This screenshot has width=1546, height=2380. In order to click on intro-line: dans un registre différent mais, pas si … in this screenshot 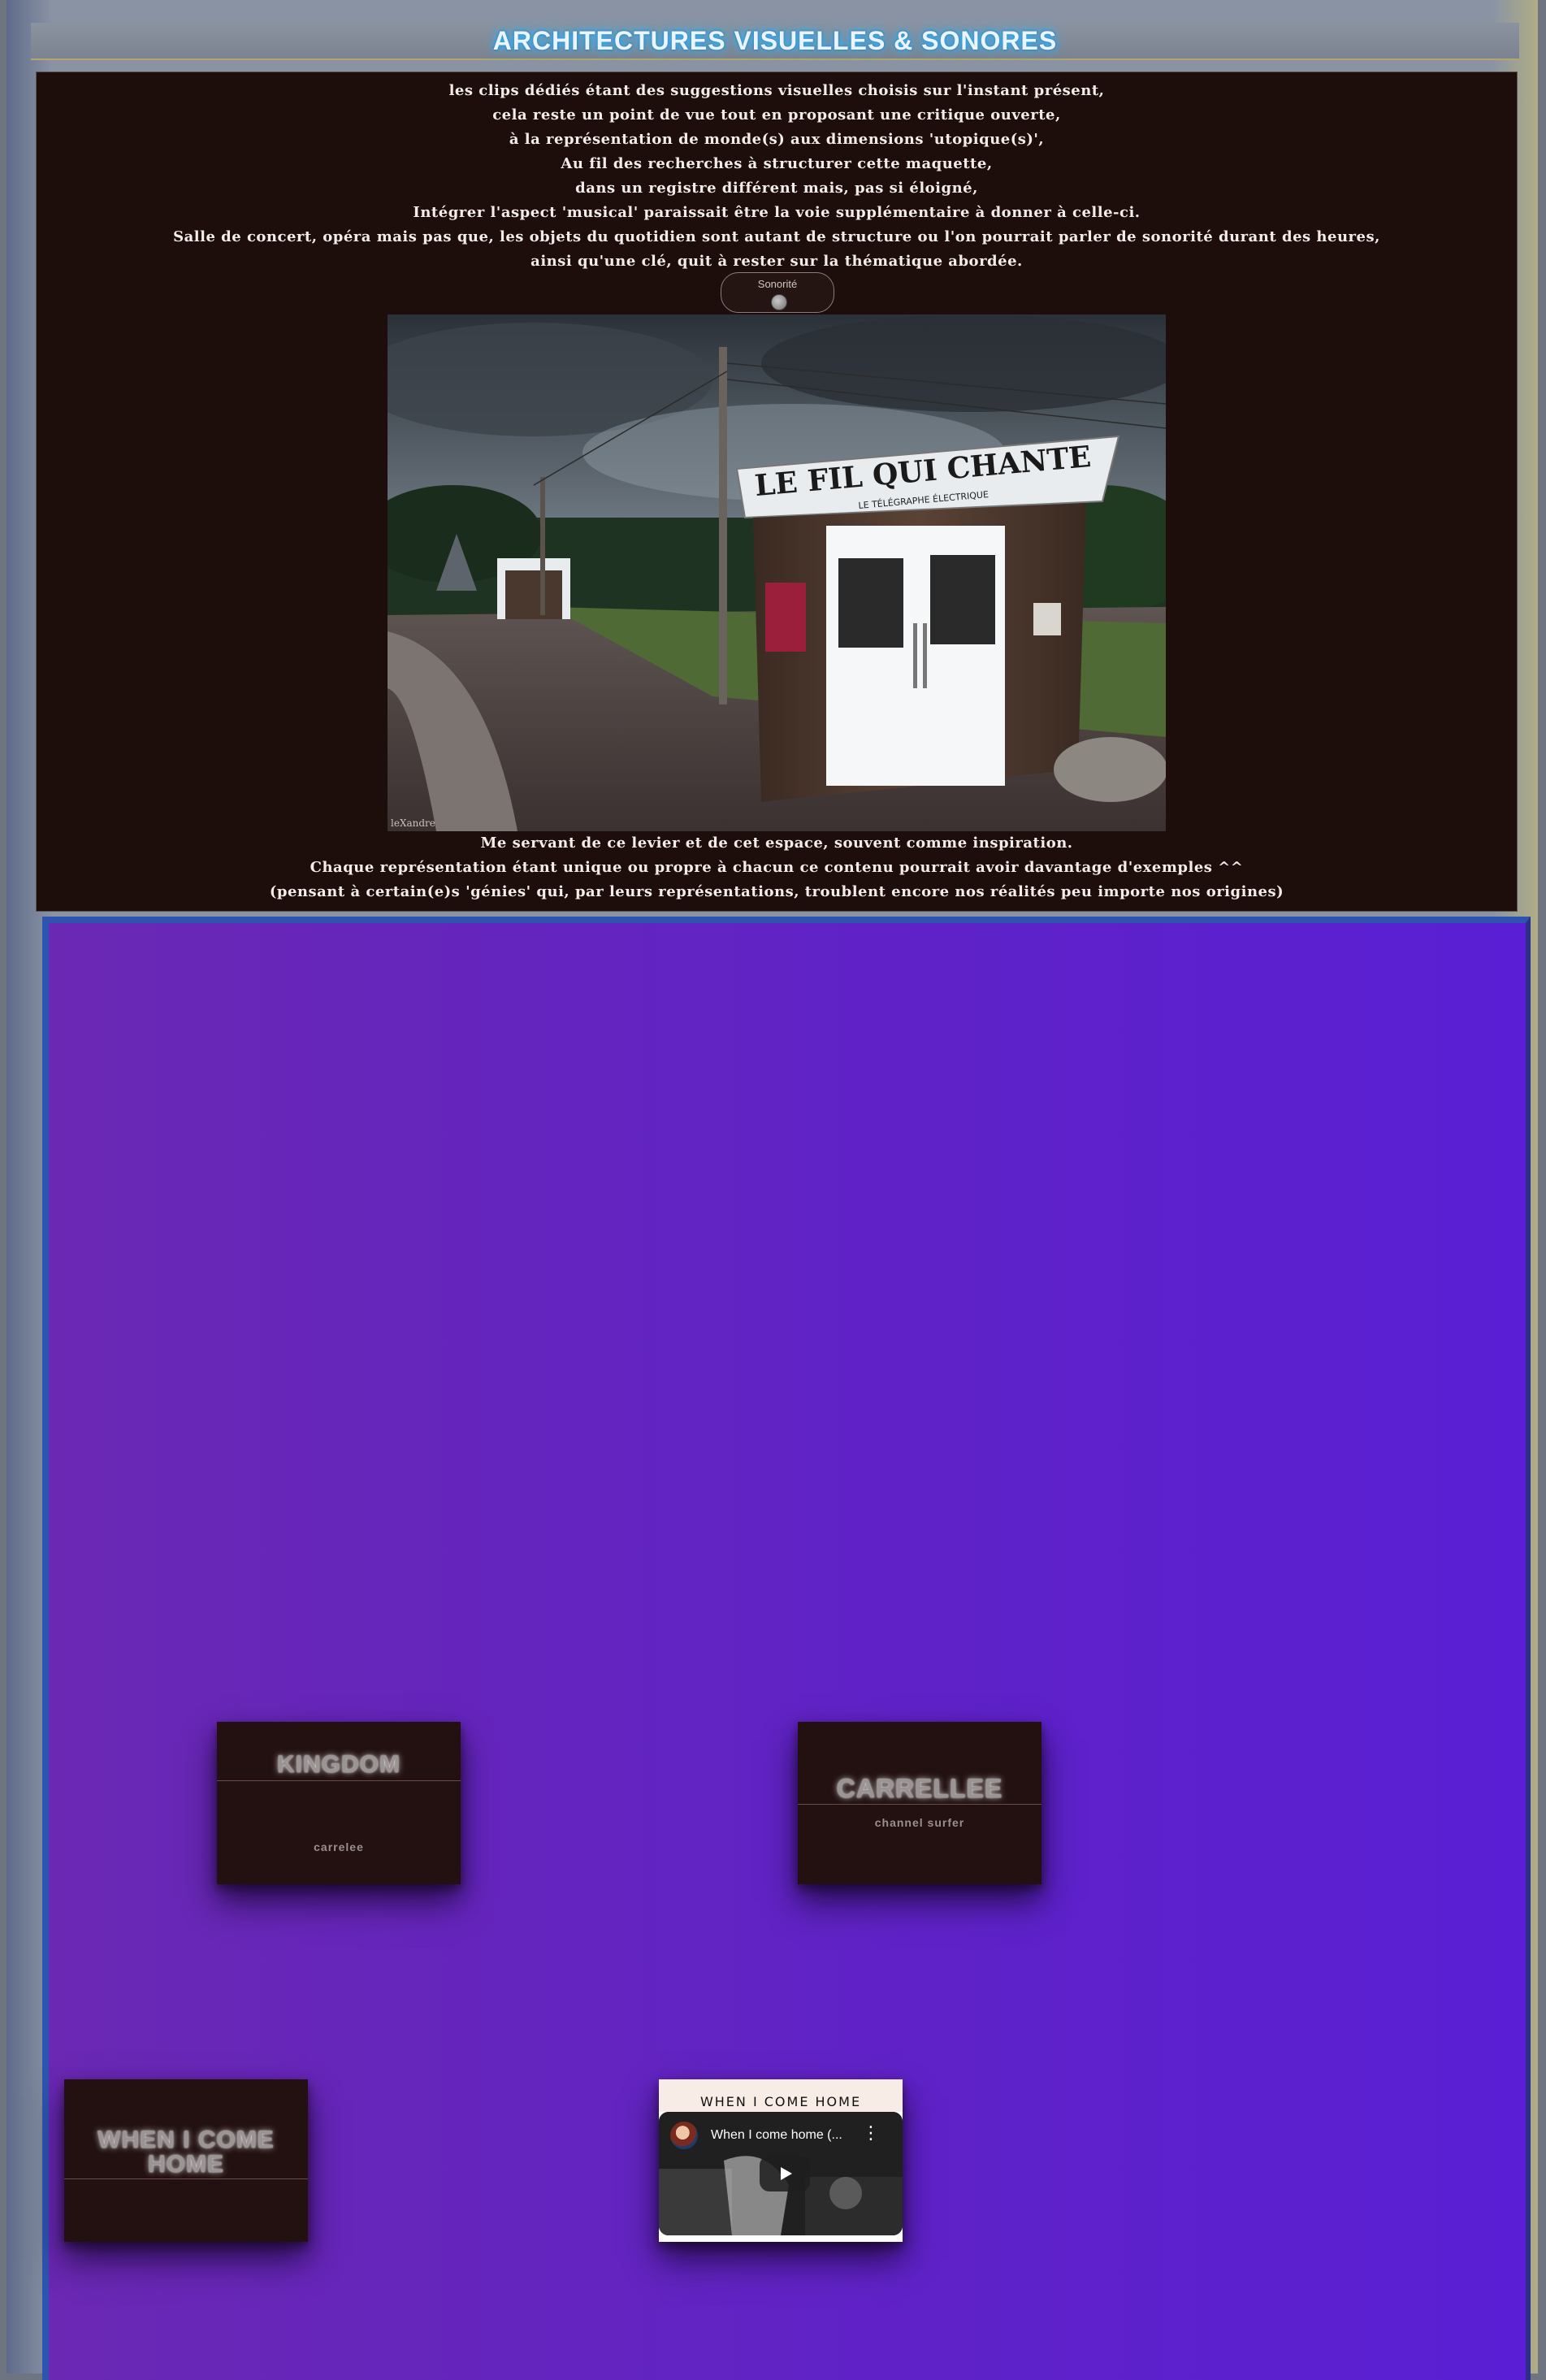, I will do `click(776, 188)`.